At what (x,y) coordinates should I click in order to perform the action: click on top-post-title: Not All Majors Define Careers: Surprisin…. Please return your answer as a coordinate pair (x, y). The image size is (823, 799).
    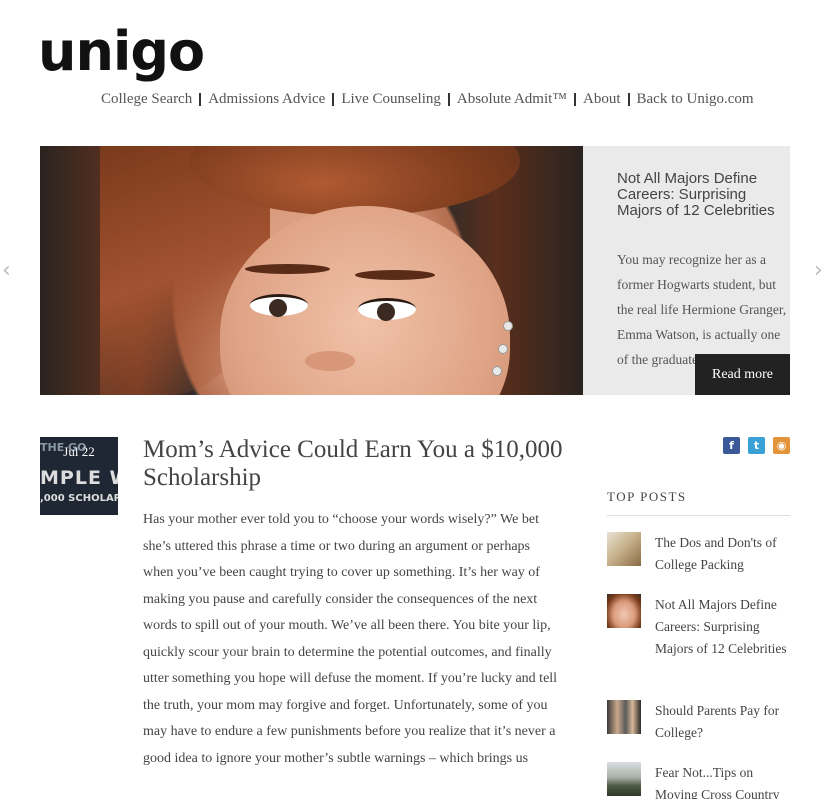
    Looking at the image, I should click on (725, 627).